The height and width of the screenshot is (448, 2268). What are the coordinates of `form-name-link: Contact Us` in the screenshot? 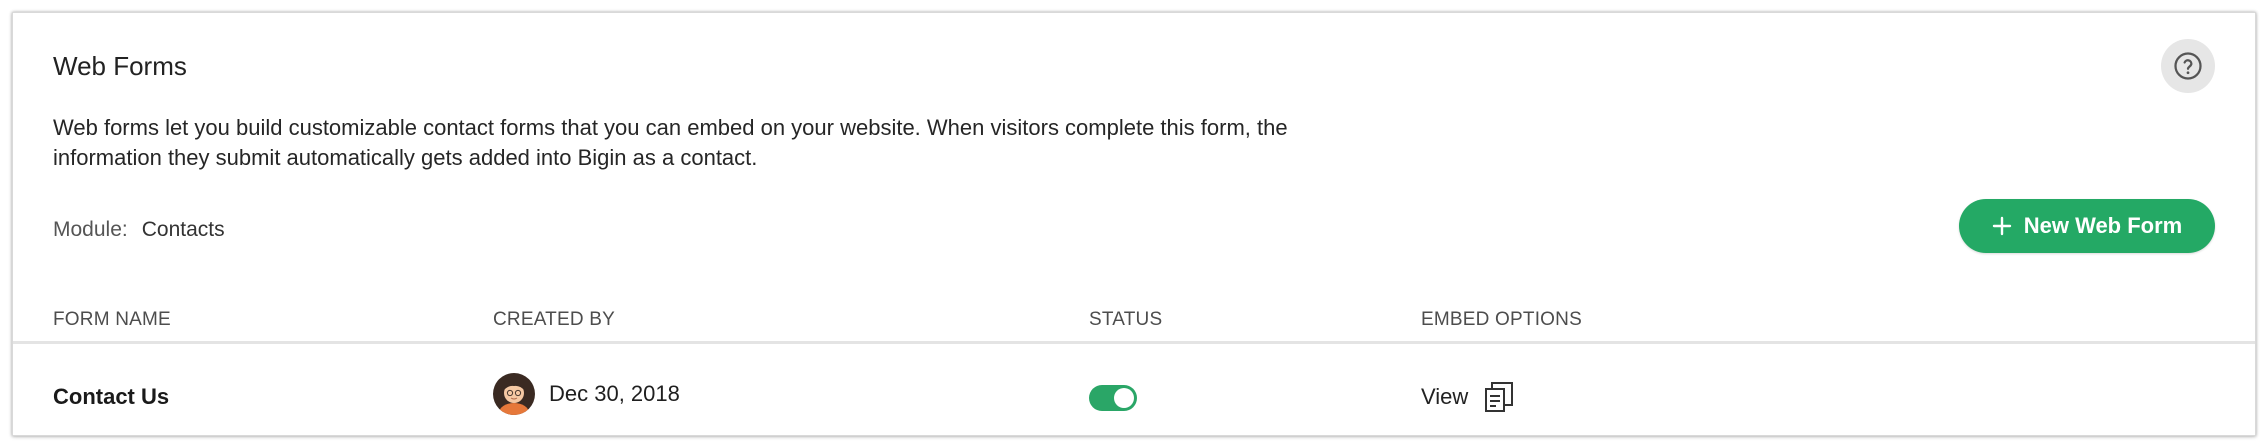 It's located at (111, 397).